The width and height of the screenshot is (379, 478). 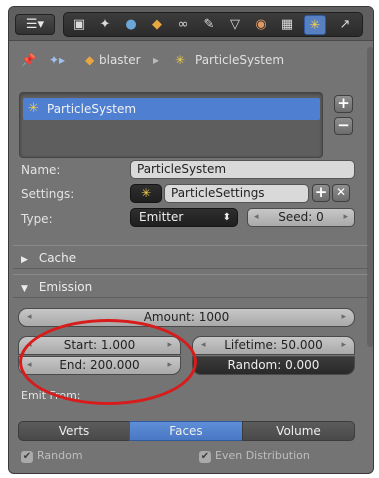 I want to click on amount-value: Amount: 1000, so click(x=186, y=317).